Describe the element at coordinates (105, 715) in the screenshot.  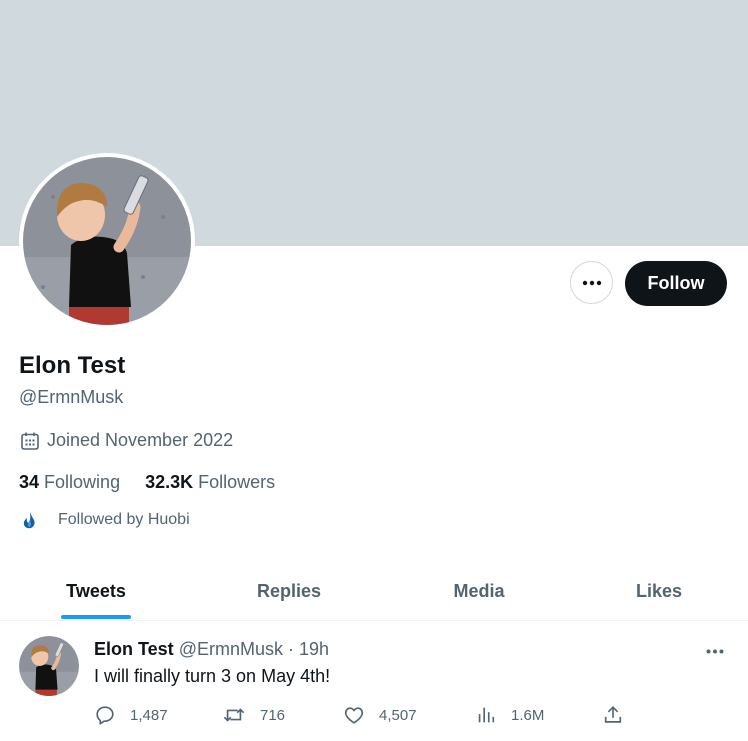
I see `reply-icon` at that location.